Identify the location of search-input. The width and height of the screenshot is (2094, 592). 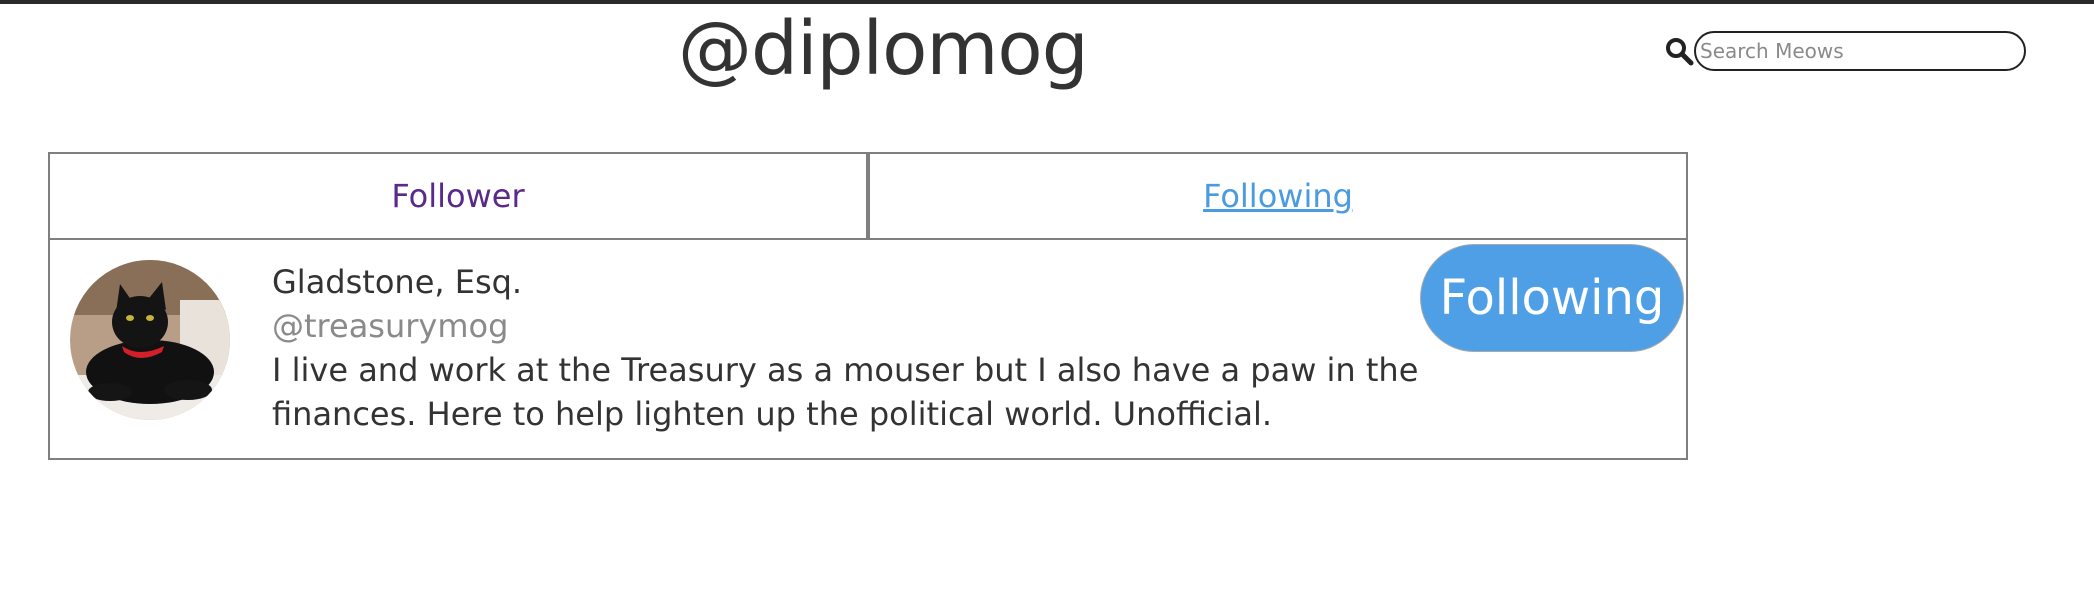
(1860, 51).